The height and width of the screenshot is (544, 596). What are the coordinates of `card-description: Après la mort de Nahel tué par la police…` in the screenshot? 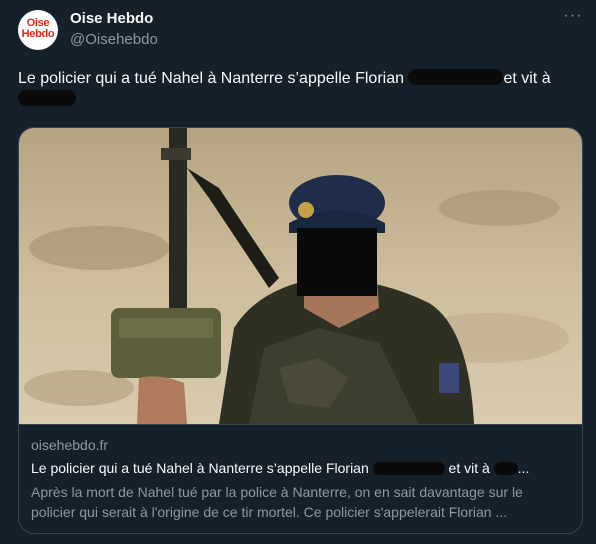 It's located at (277, 502).